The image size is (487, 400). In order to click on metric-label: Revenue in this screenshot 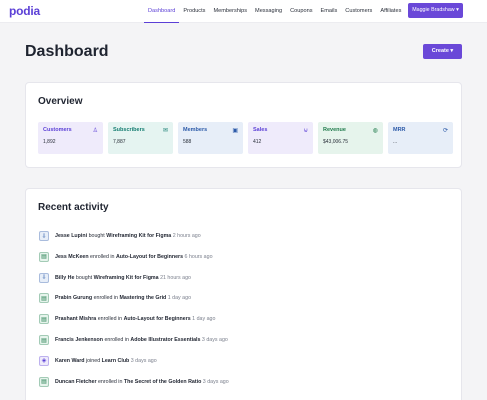, I will do `click(334, 130)`.